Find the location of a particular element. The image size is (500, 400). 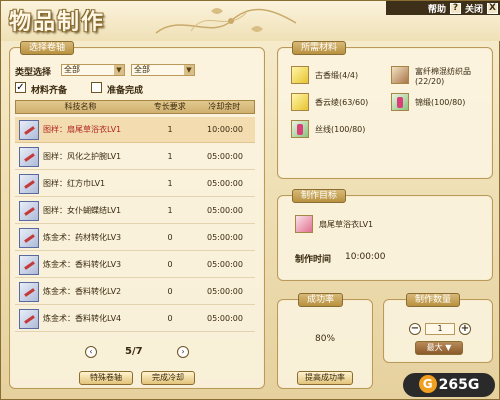

recipe-name: 图样：扇尾草浴衣LV1 is located at coordinates (82, 129).